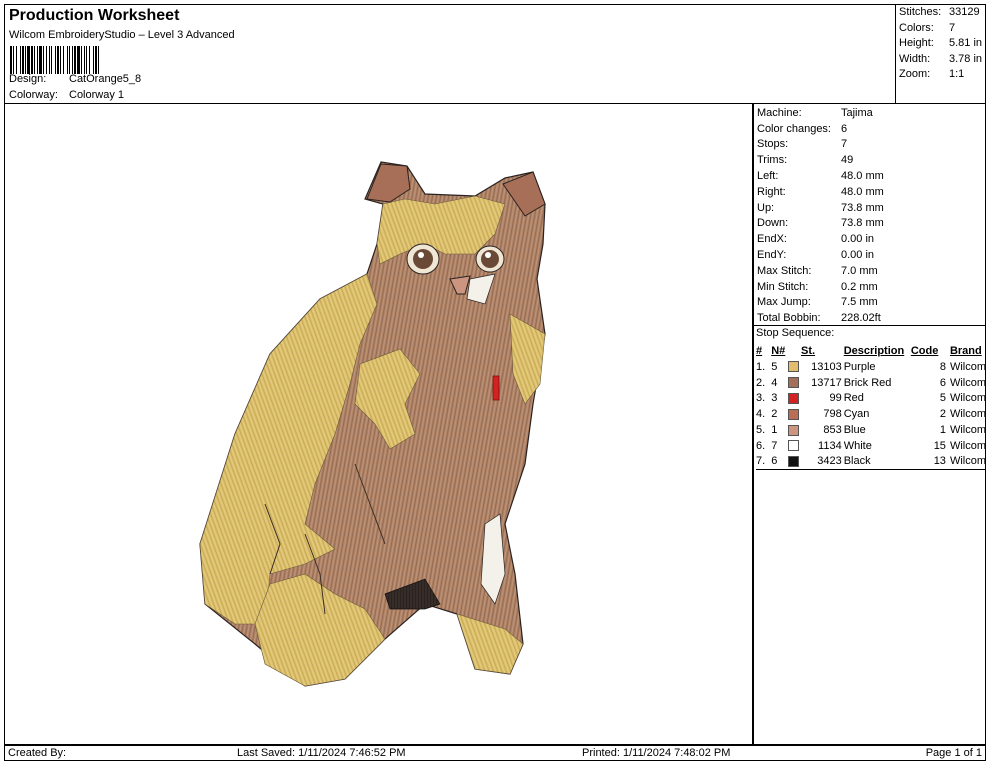  Describe the element at coordinates (768, 176) in the screenshot. I see `machine-label: Left:` at that location.